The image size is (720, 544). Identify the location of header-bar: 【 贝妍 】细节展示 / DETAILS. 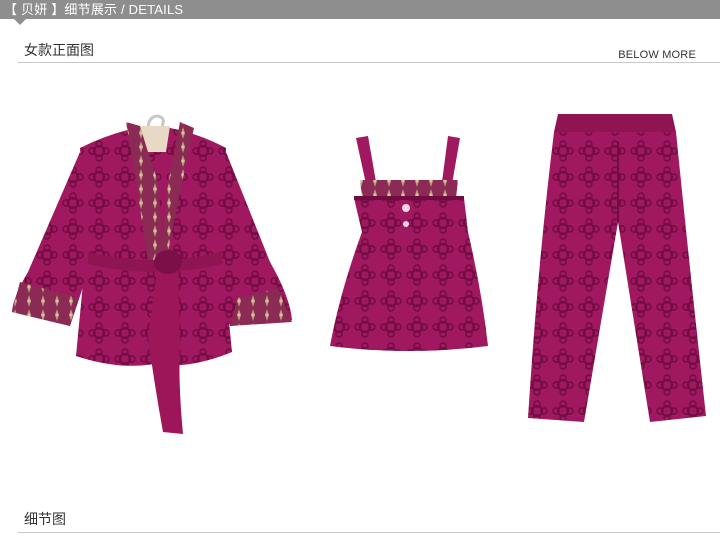
(360, 9).